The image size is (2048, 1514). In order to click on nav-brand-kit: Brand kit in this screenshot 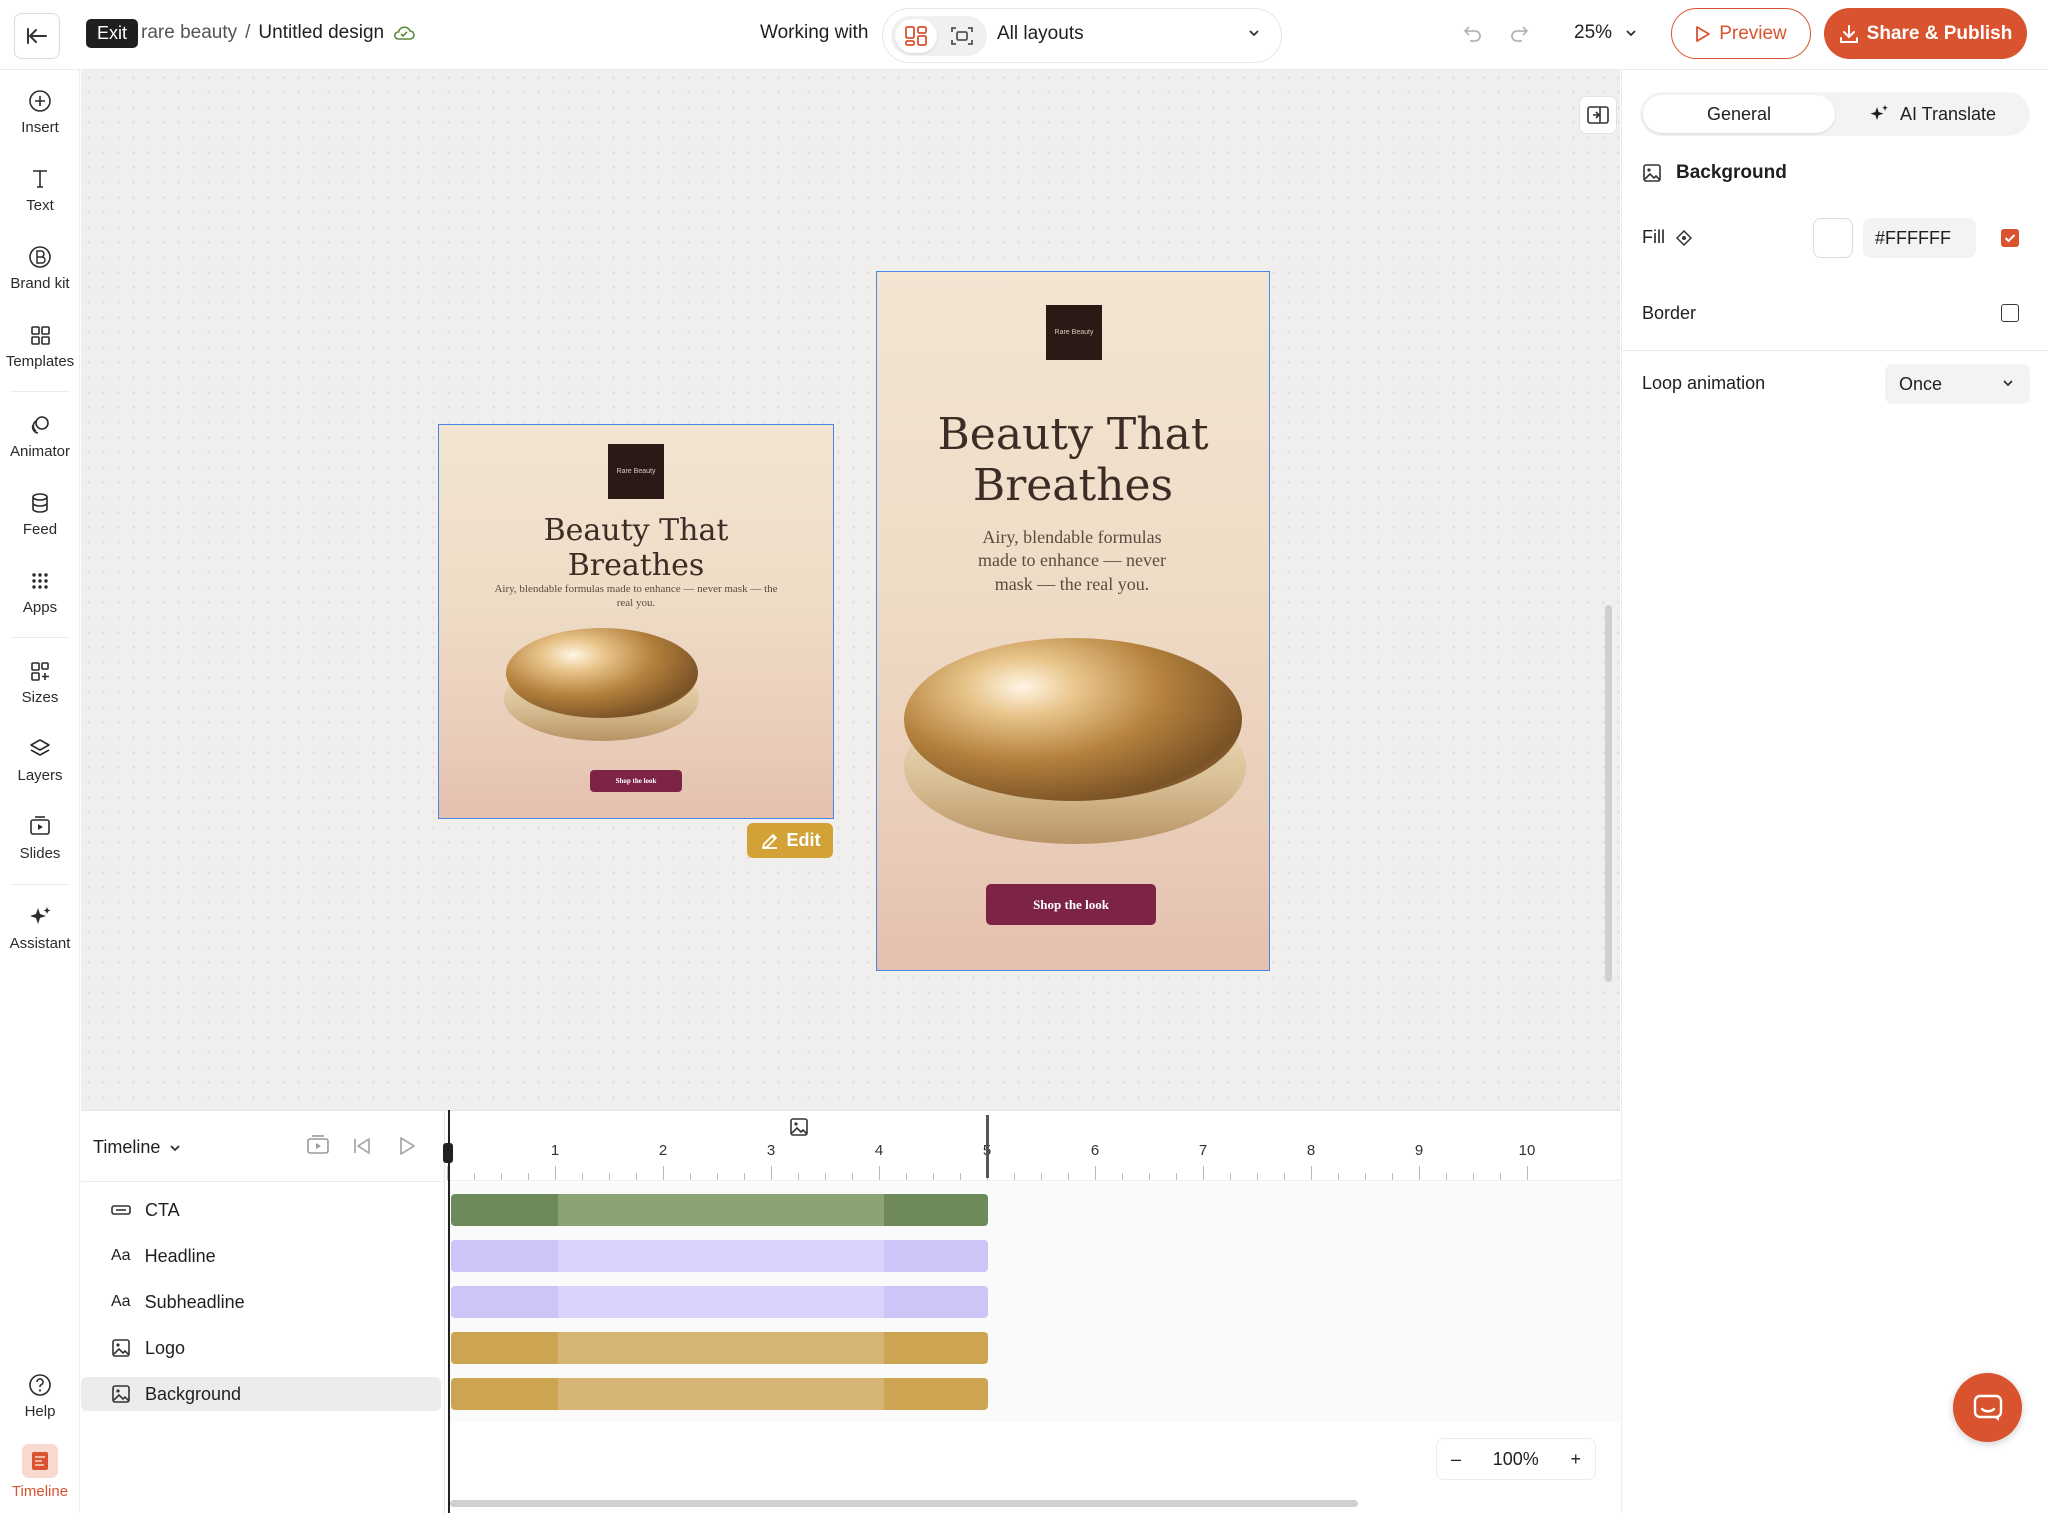, I will do `click(40, 268)`.